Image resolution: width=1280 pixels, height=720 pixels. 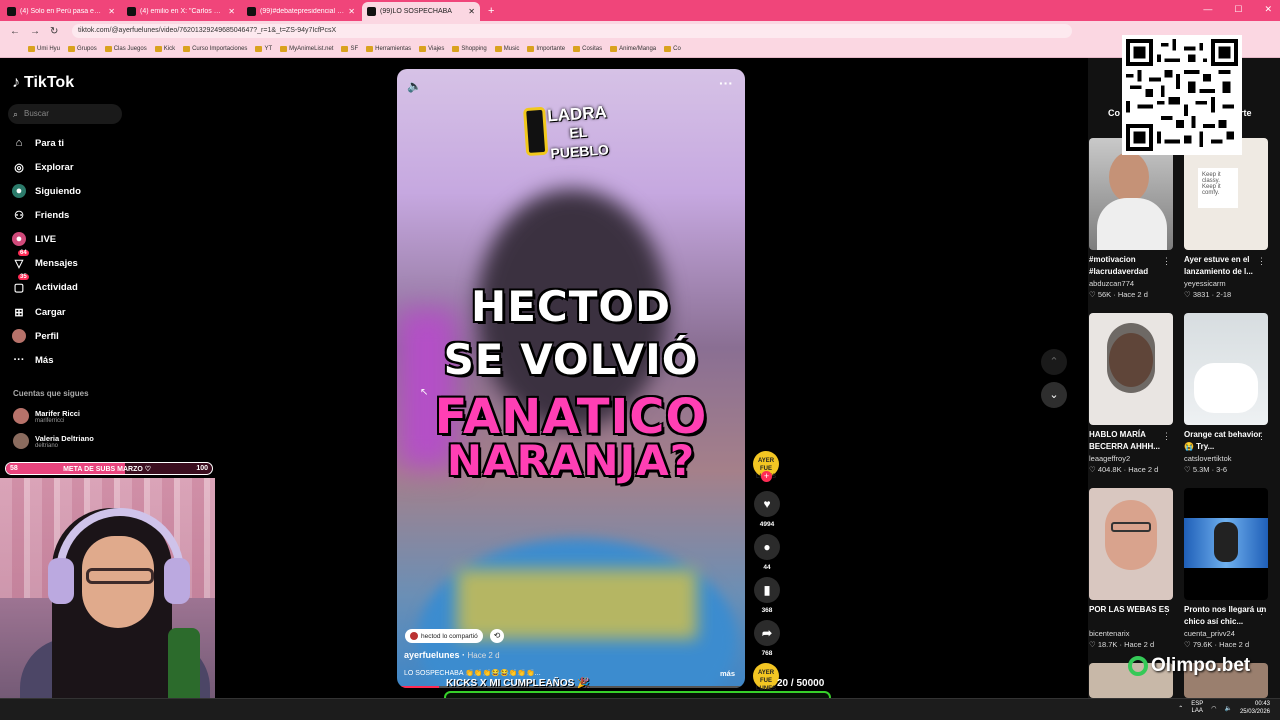 I want to click on share-button: ➦ 768, so click(x=767, y=638).